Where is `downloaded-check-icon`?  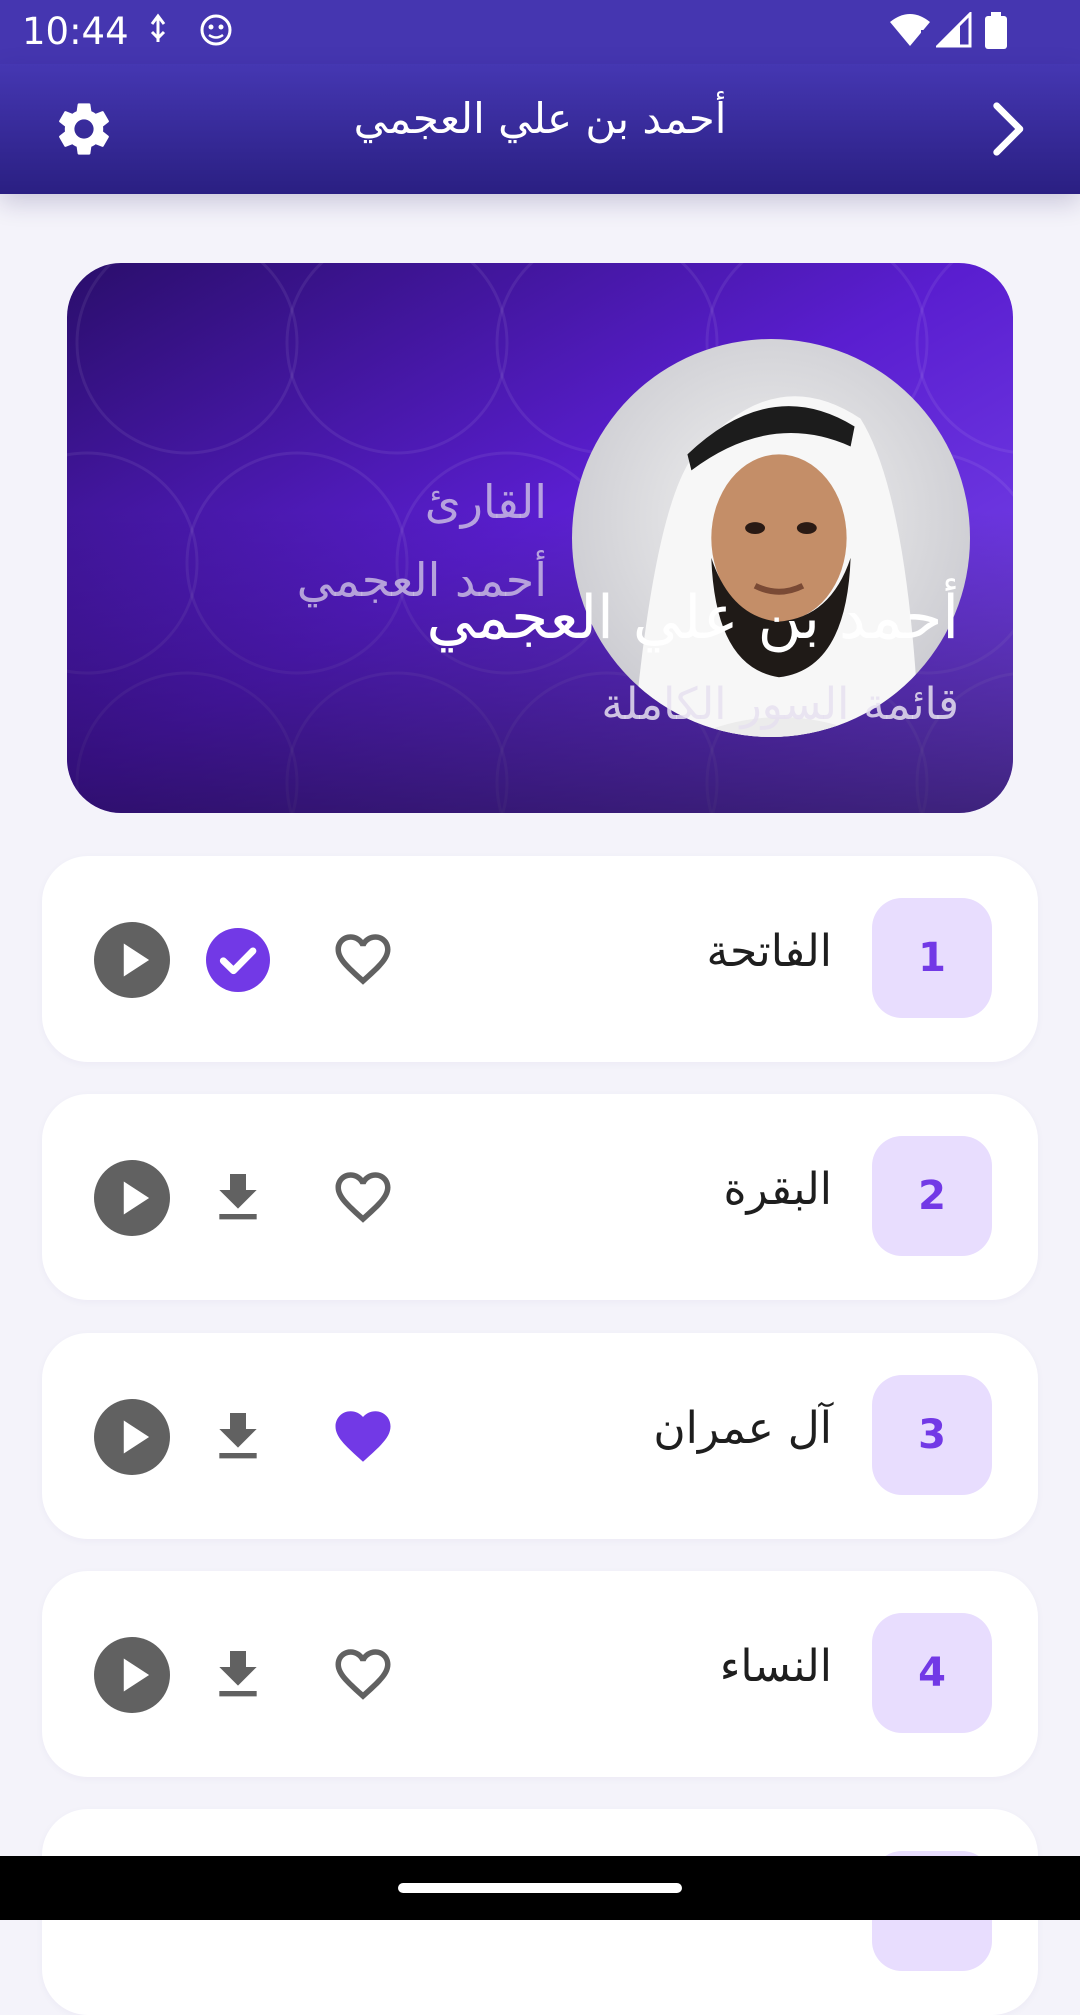 downloaded-check-icon is located at coordinates (238, 960).